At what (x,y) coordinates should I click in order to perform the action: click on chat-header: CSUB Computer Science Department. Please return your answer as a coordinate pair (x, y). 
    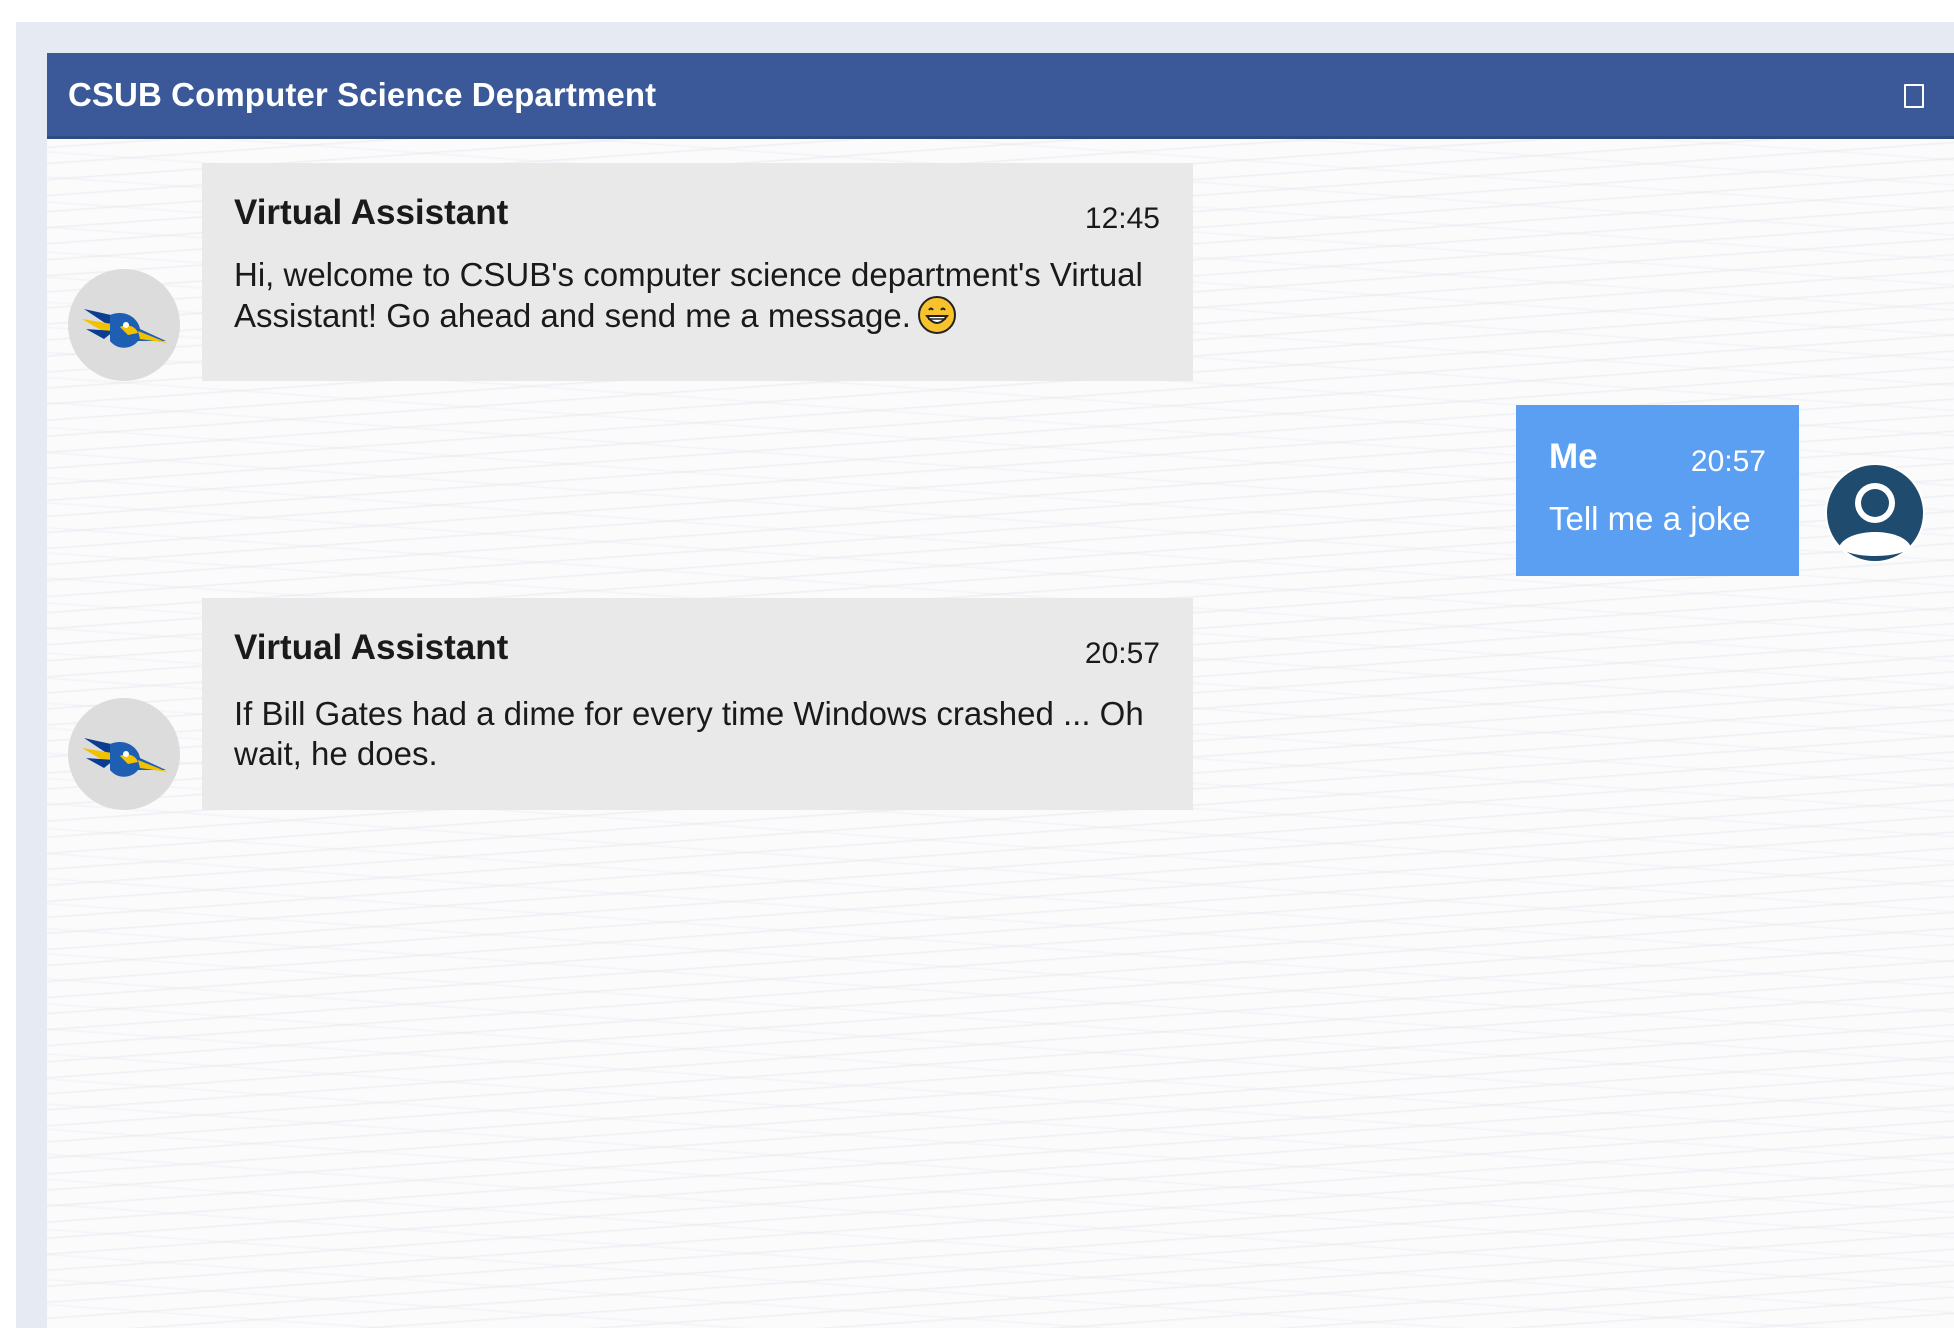
    Looking at the image, I should click on (1000, 96).